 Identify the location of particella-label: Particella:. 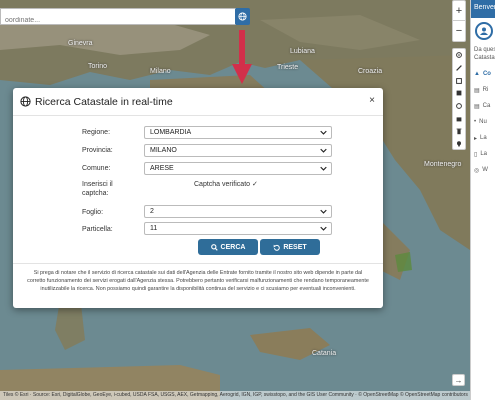
(97, 229).